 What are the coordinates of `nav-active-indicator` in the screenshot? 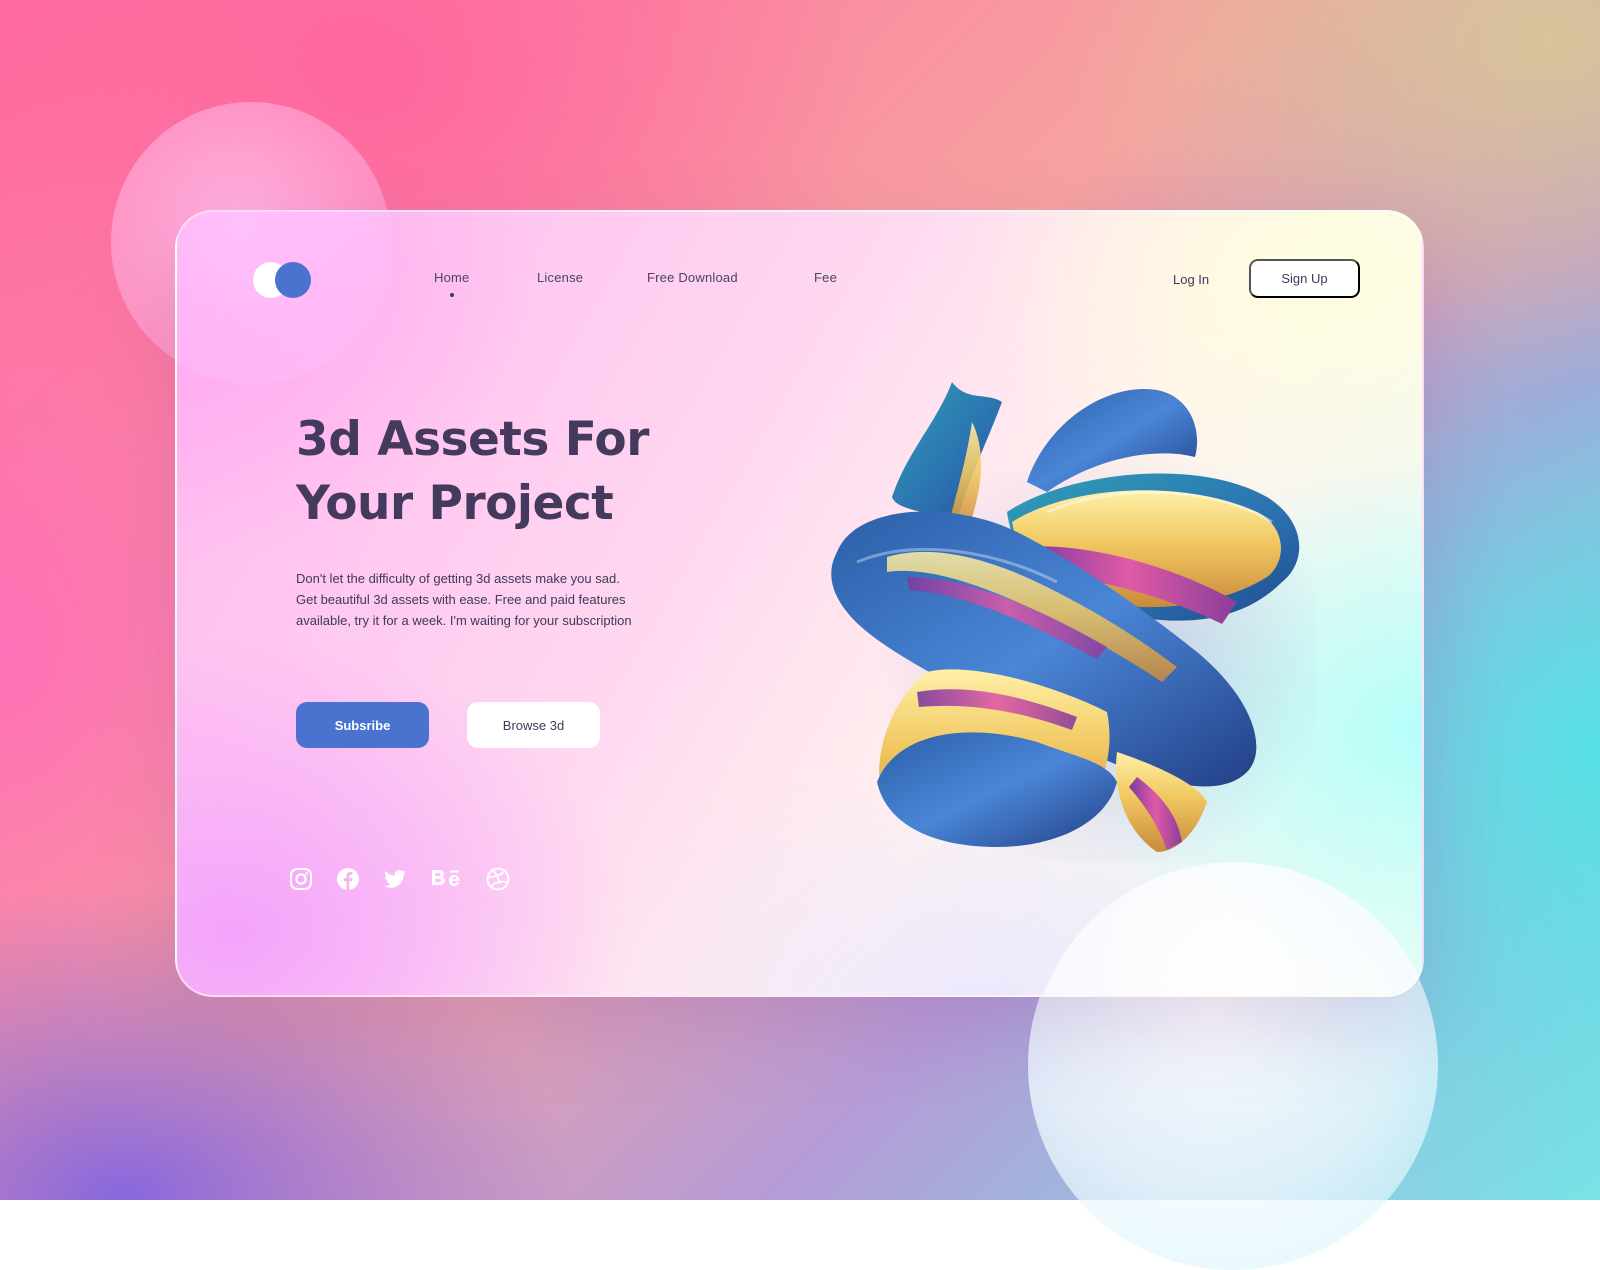 It's located at (452, 295).